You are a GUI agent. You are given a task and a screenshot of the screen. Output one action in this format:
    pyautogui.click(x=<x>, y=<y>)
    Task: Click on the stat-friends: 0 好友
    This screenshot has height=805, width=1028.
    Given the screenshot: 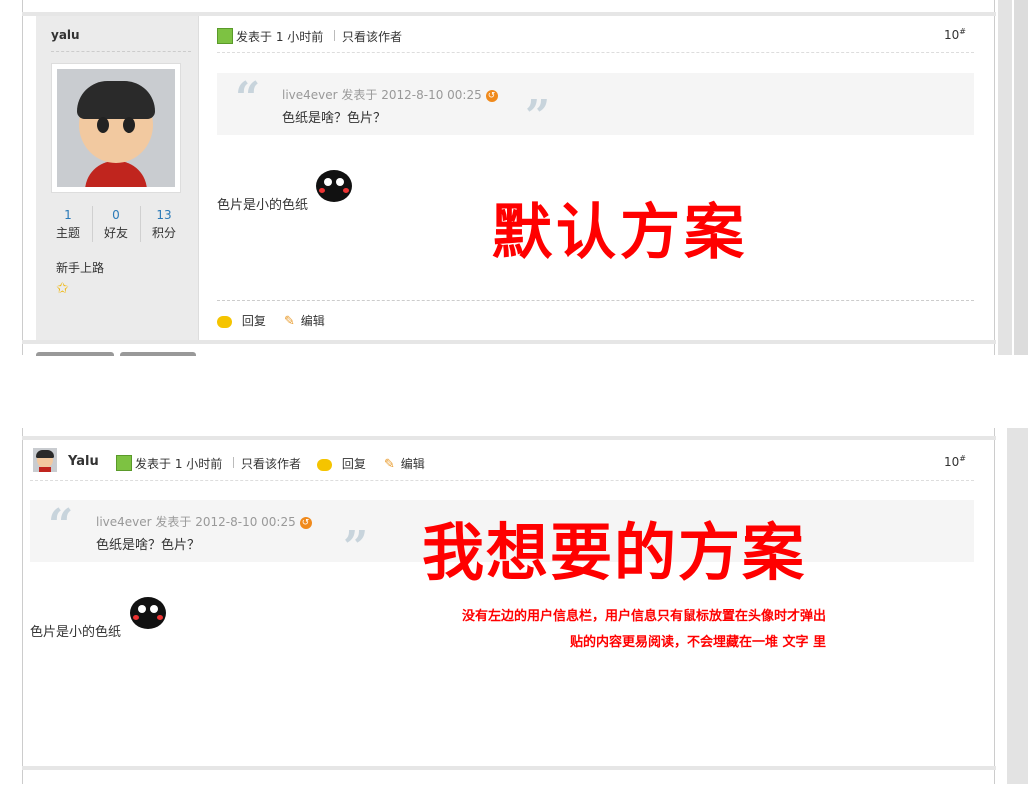 What is the action you would take?
    pyautogui.click(x=116, y=224)
    